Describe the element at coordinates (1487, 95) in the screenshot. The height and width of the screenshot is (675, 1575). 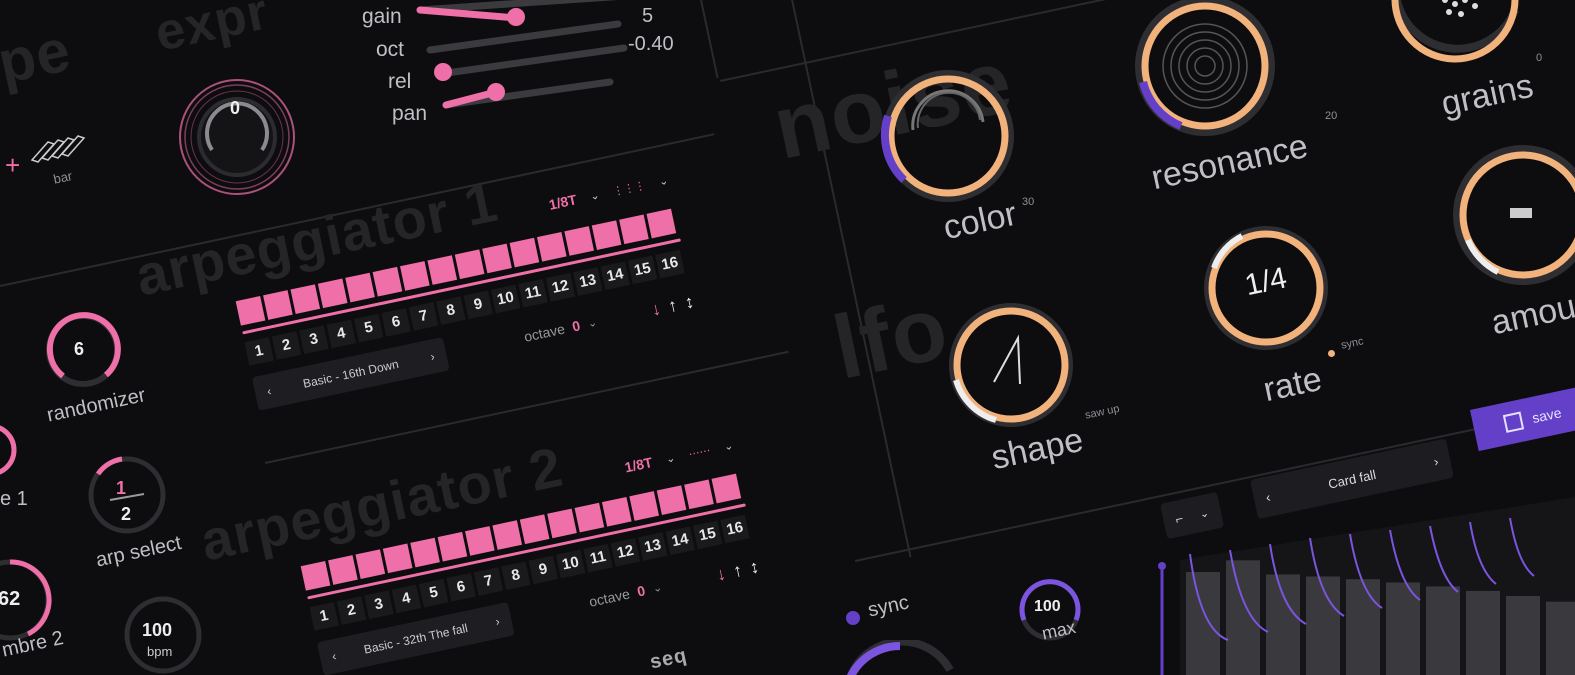
I see `grains-label: grains` at that location.